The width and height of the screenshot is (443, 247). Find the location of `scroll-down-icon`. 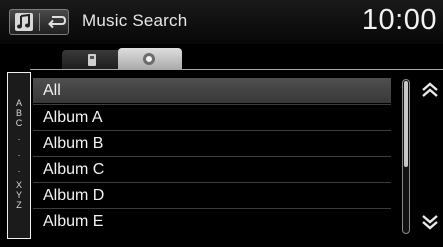

scroll-down-icon is located at coordinates (430, 222).